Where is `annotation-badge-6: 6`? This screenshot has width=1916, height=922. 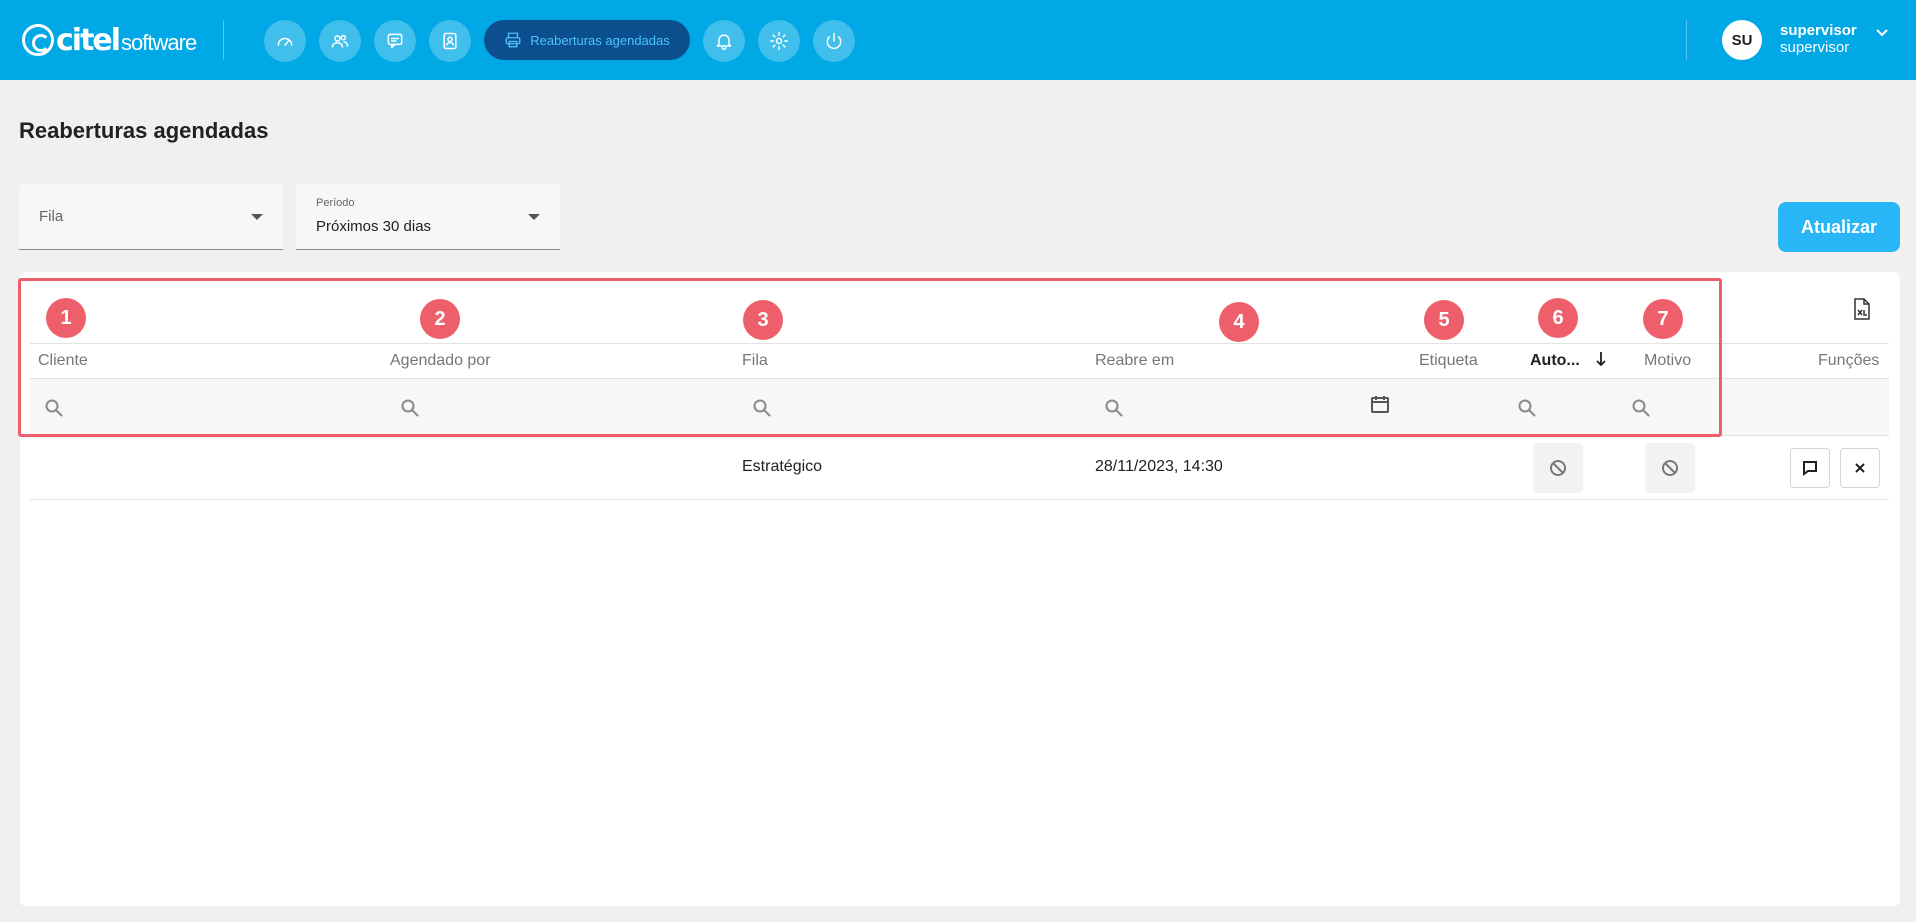
annotation-badge-6: 6 is located at coordinates (1558, 318).